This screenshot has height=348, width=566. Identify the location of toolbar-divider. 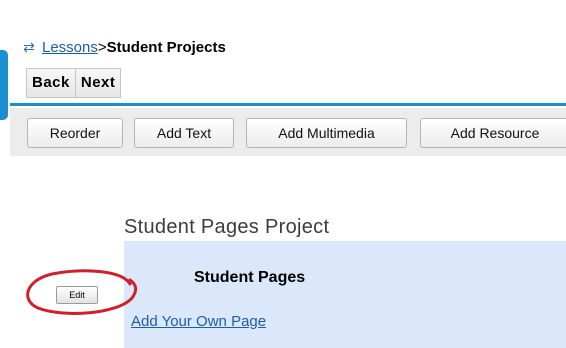
(288, 104).